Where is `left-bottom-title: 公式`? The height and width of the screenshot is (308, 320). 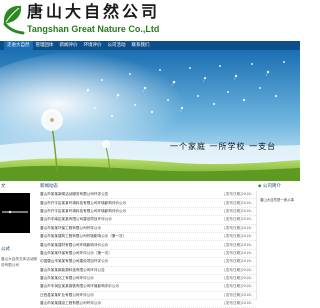 left-bottom-title: 公式 is located at coordinates (5, 249).